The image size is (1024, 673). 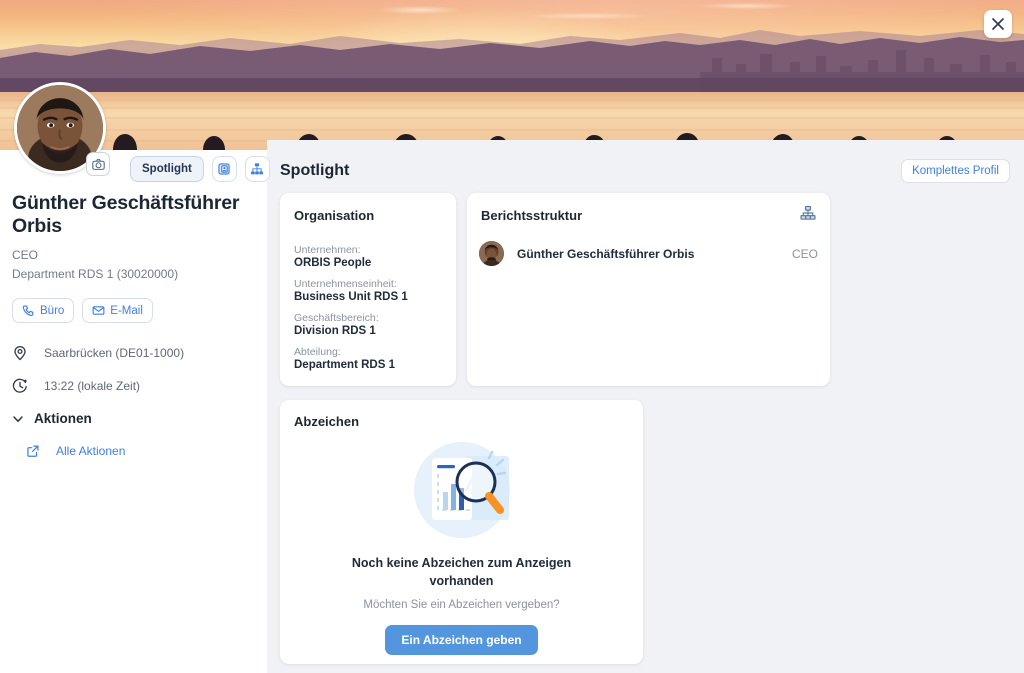 What do you see at coordinates (606, 253) in the screenshot?
I see `reporting-person-name: Günther Geschäftsführer Orbis` at bounding box center [606, 253].